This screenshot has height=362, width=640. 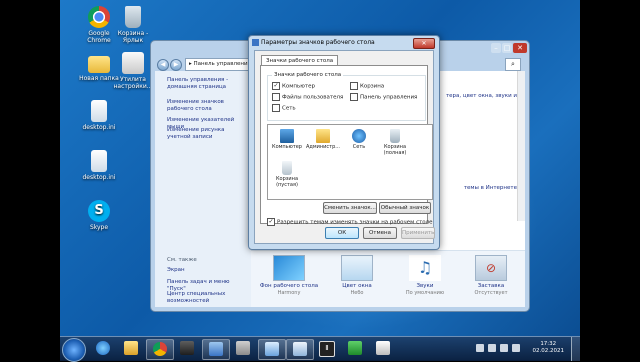 I want to click on checkbox-label: Корзина, so click(x=372, y=86).